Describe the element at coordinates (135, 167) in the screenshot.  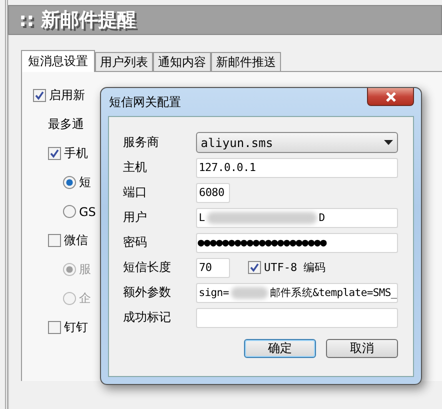
I see `field-label: 主机` at that location.